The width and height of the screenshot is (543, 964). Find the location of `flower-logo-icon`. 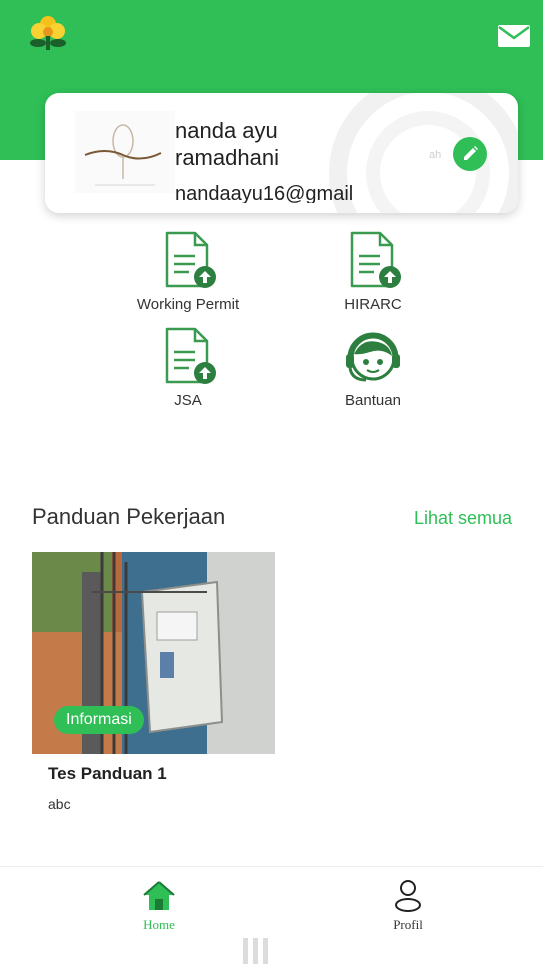

flower-logo-icon is located at coordinates (48, 33).